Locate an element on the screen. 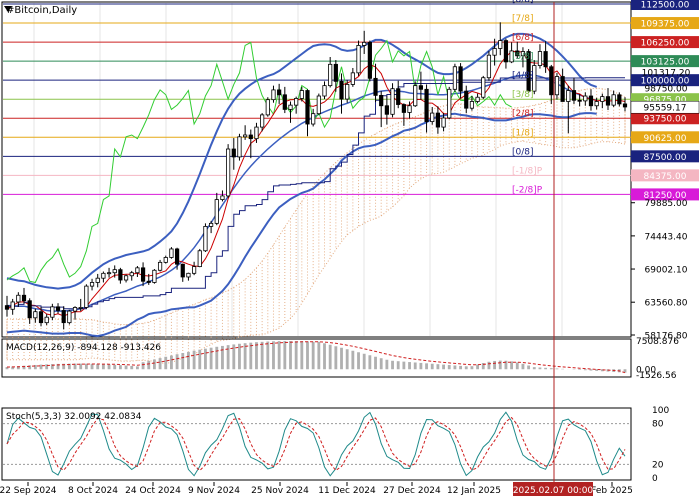 The width and height of the screenshot is (700, 504). stoch-tick-label: 20 is located at coordinates (658, 465).